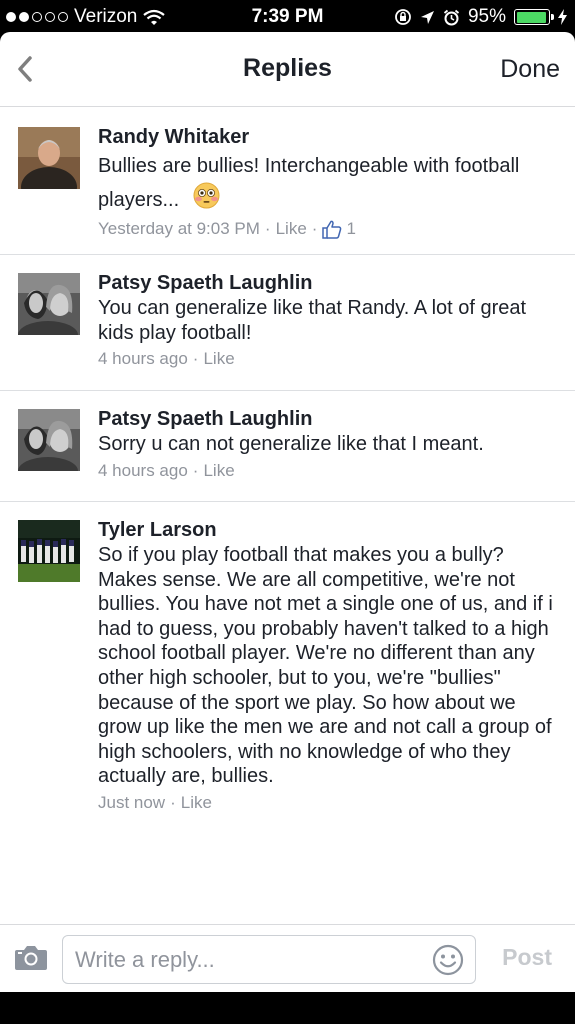 The width and height of the screenshot is (575, 1024). I want to click on status-right: 95%, so click(480, 17).